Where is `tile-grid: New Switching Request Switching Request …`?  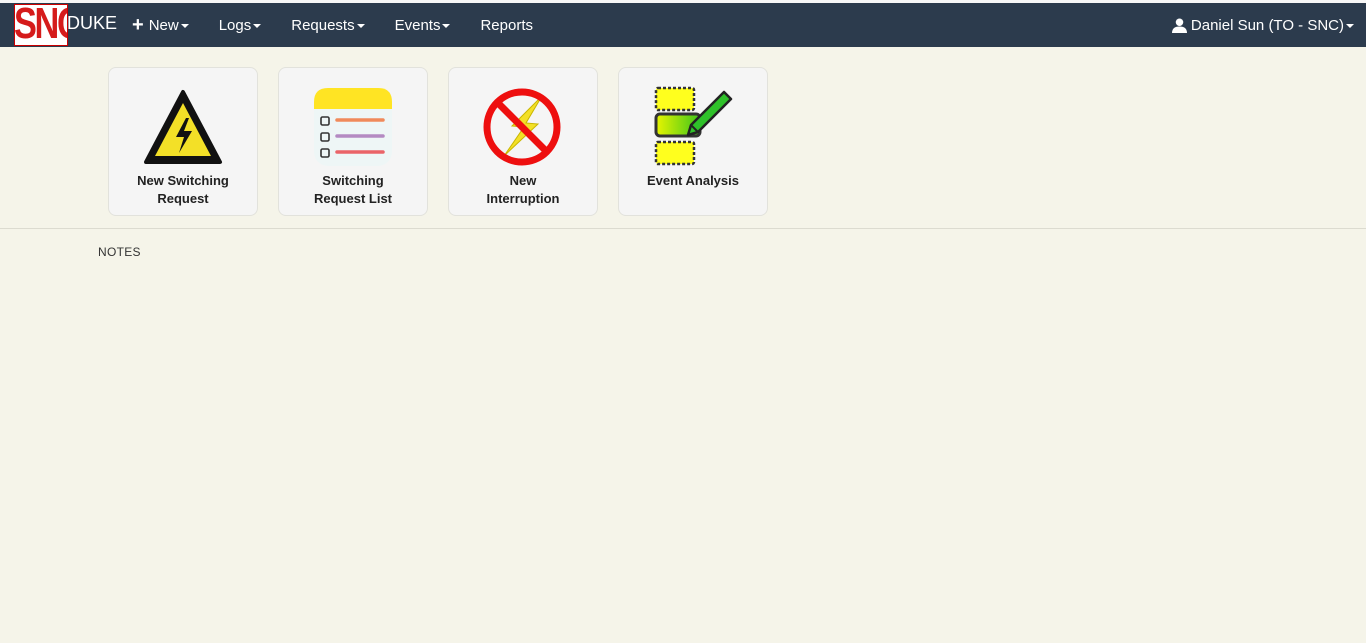 tile-grid: New Switching Request Switching Request … is located at coordinates (438, 141).